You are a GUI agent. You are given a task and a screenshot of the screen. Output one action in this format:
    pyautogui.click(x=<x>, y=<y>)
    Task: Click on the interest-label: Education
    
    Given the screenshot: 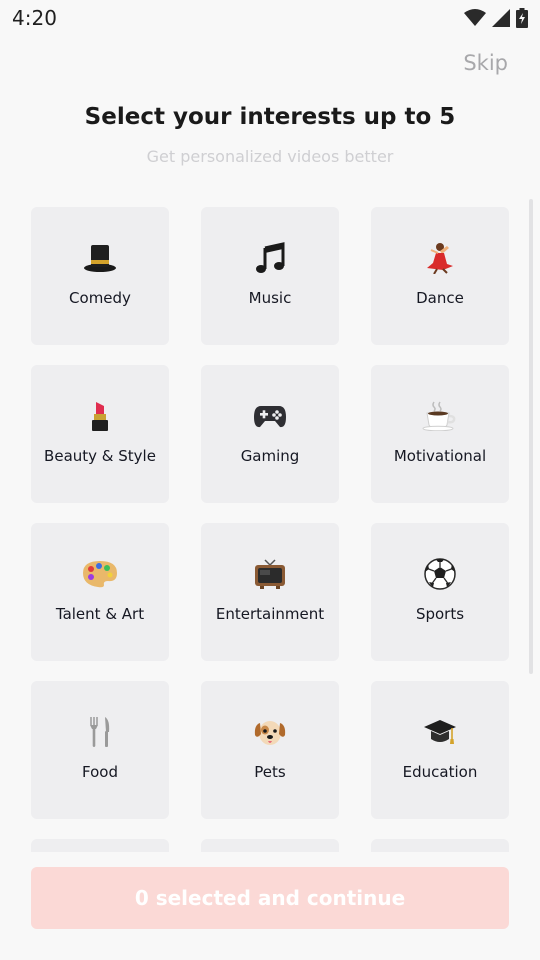 What is the action you would take?
    pyautogui.click(x=440, y=772)
    